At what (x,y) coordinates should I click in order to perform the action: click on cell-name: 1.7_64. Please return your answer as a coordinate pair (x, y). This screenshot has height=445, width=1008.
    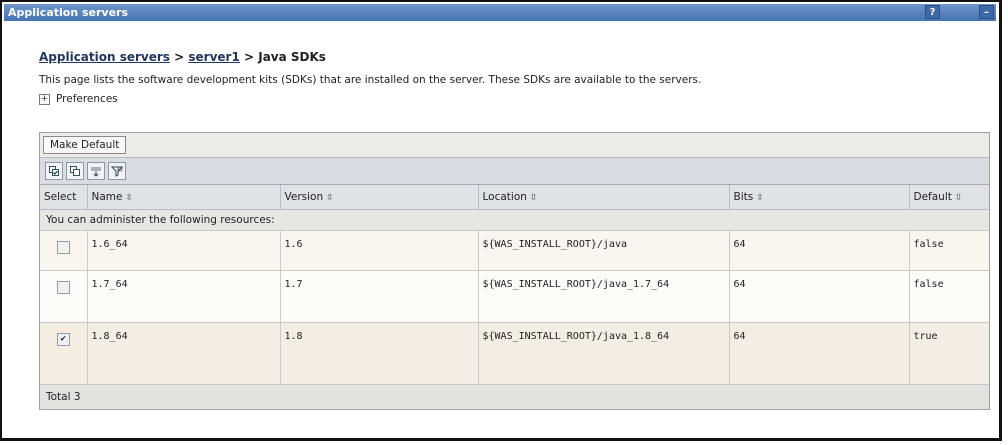
    Looking at the image, I should click on (184, 296).